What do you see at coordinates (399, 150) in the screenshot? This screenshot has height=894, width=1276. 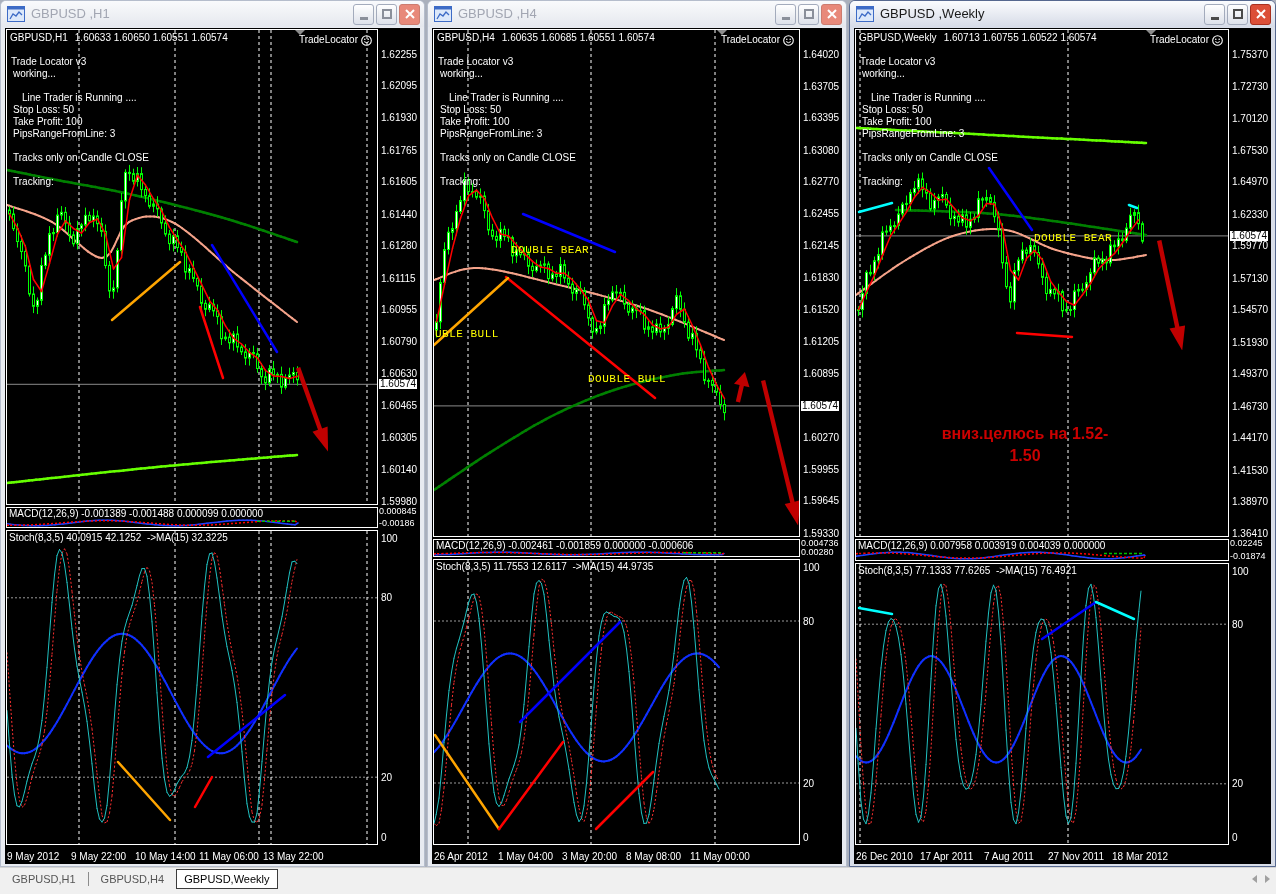 I see `price-label: 1.61765` at bounding box center [399, 150].